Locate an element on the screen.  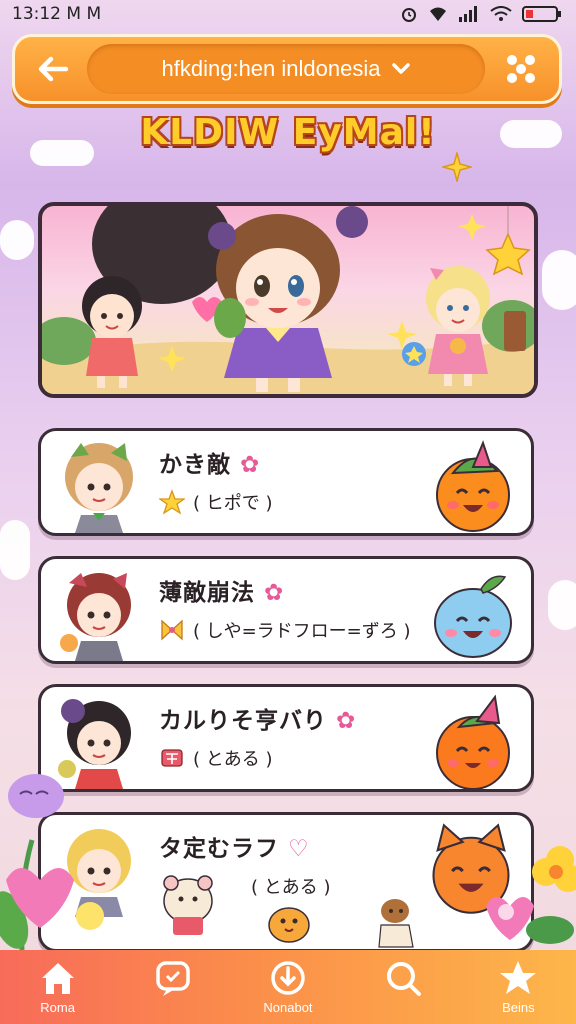
chevron-down-icon is located at coordinates (401, 68).